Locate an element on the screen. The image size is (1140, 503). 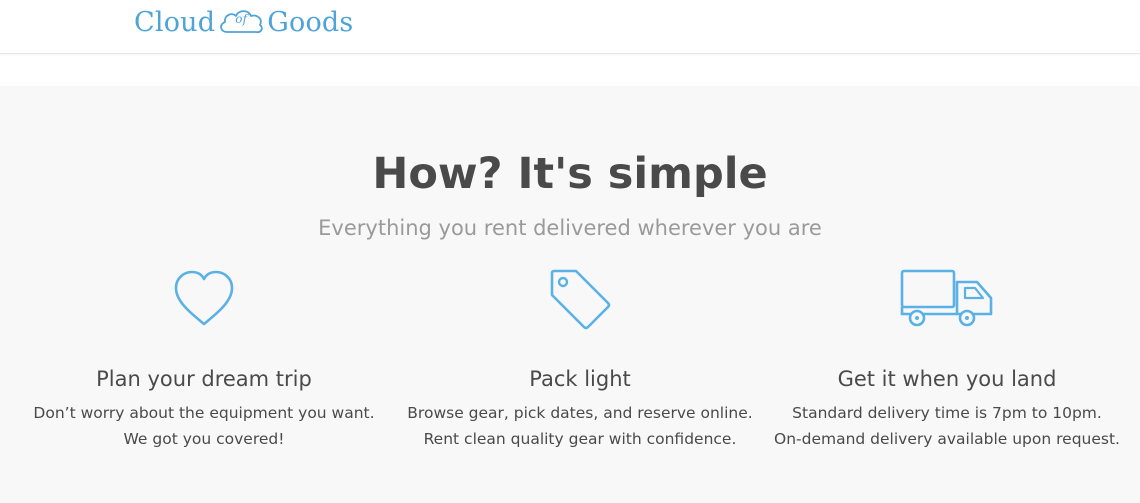
feature-title: Get it when you land is located at coordinates (947, 379).